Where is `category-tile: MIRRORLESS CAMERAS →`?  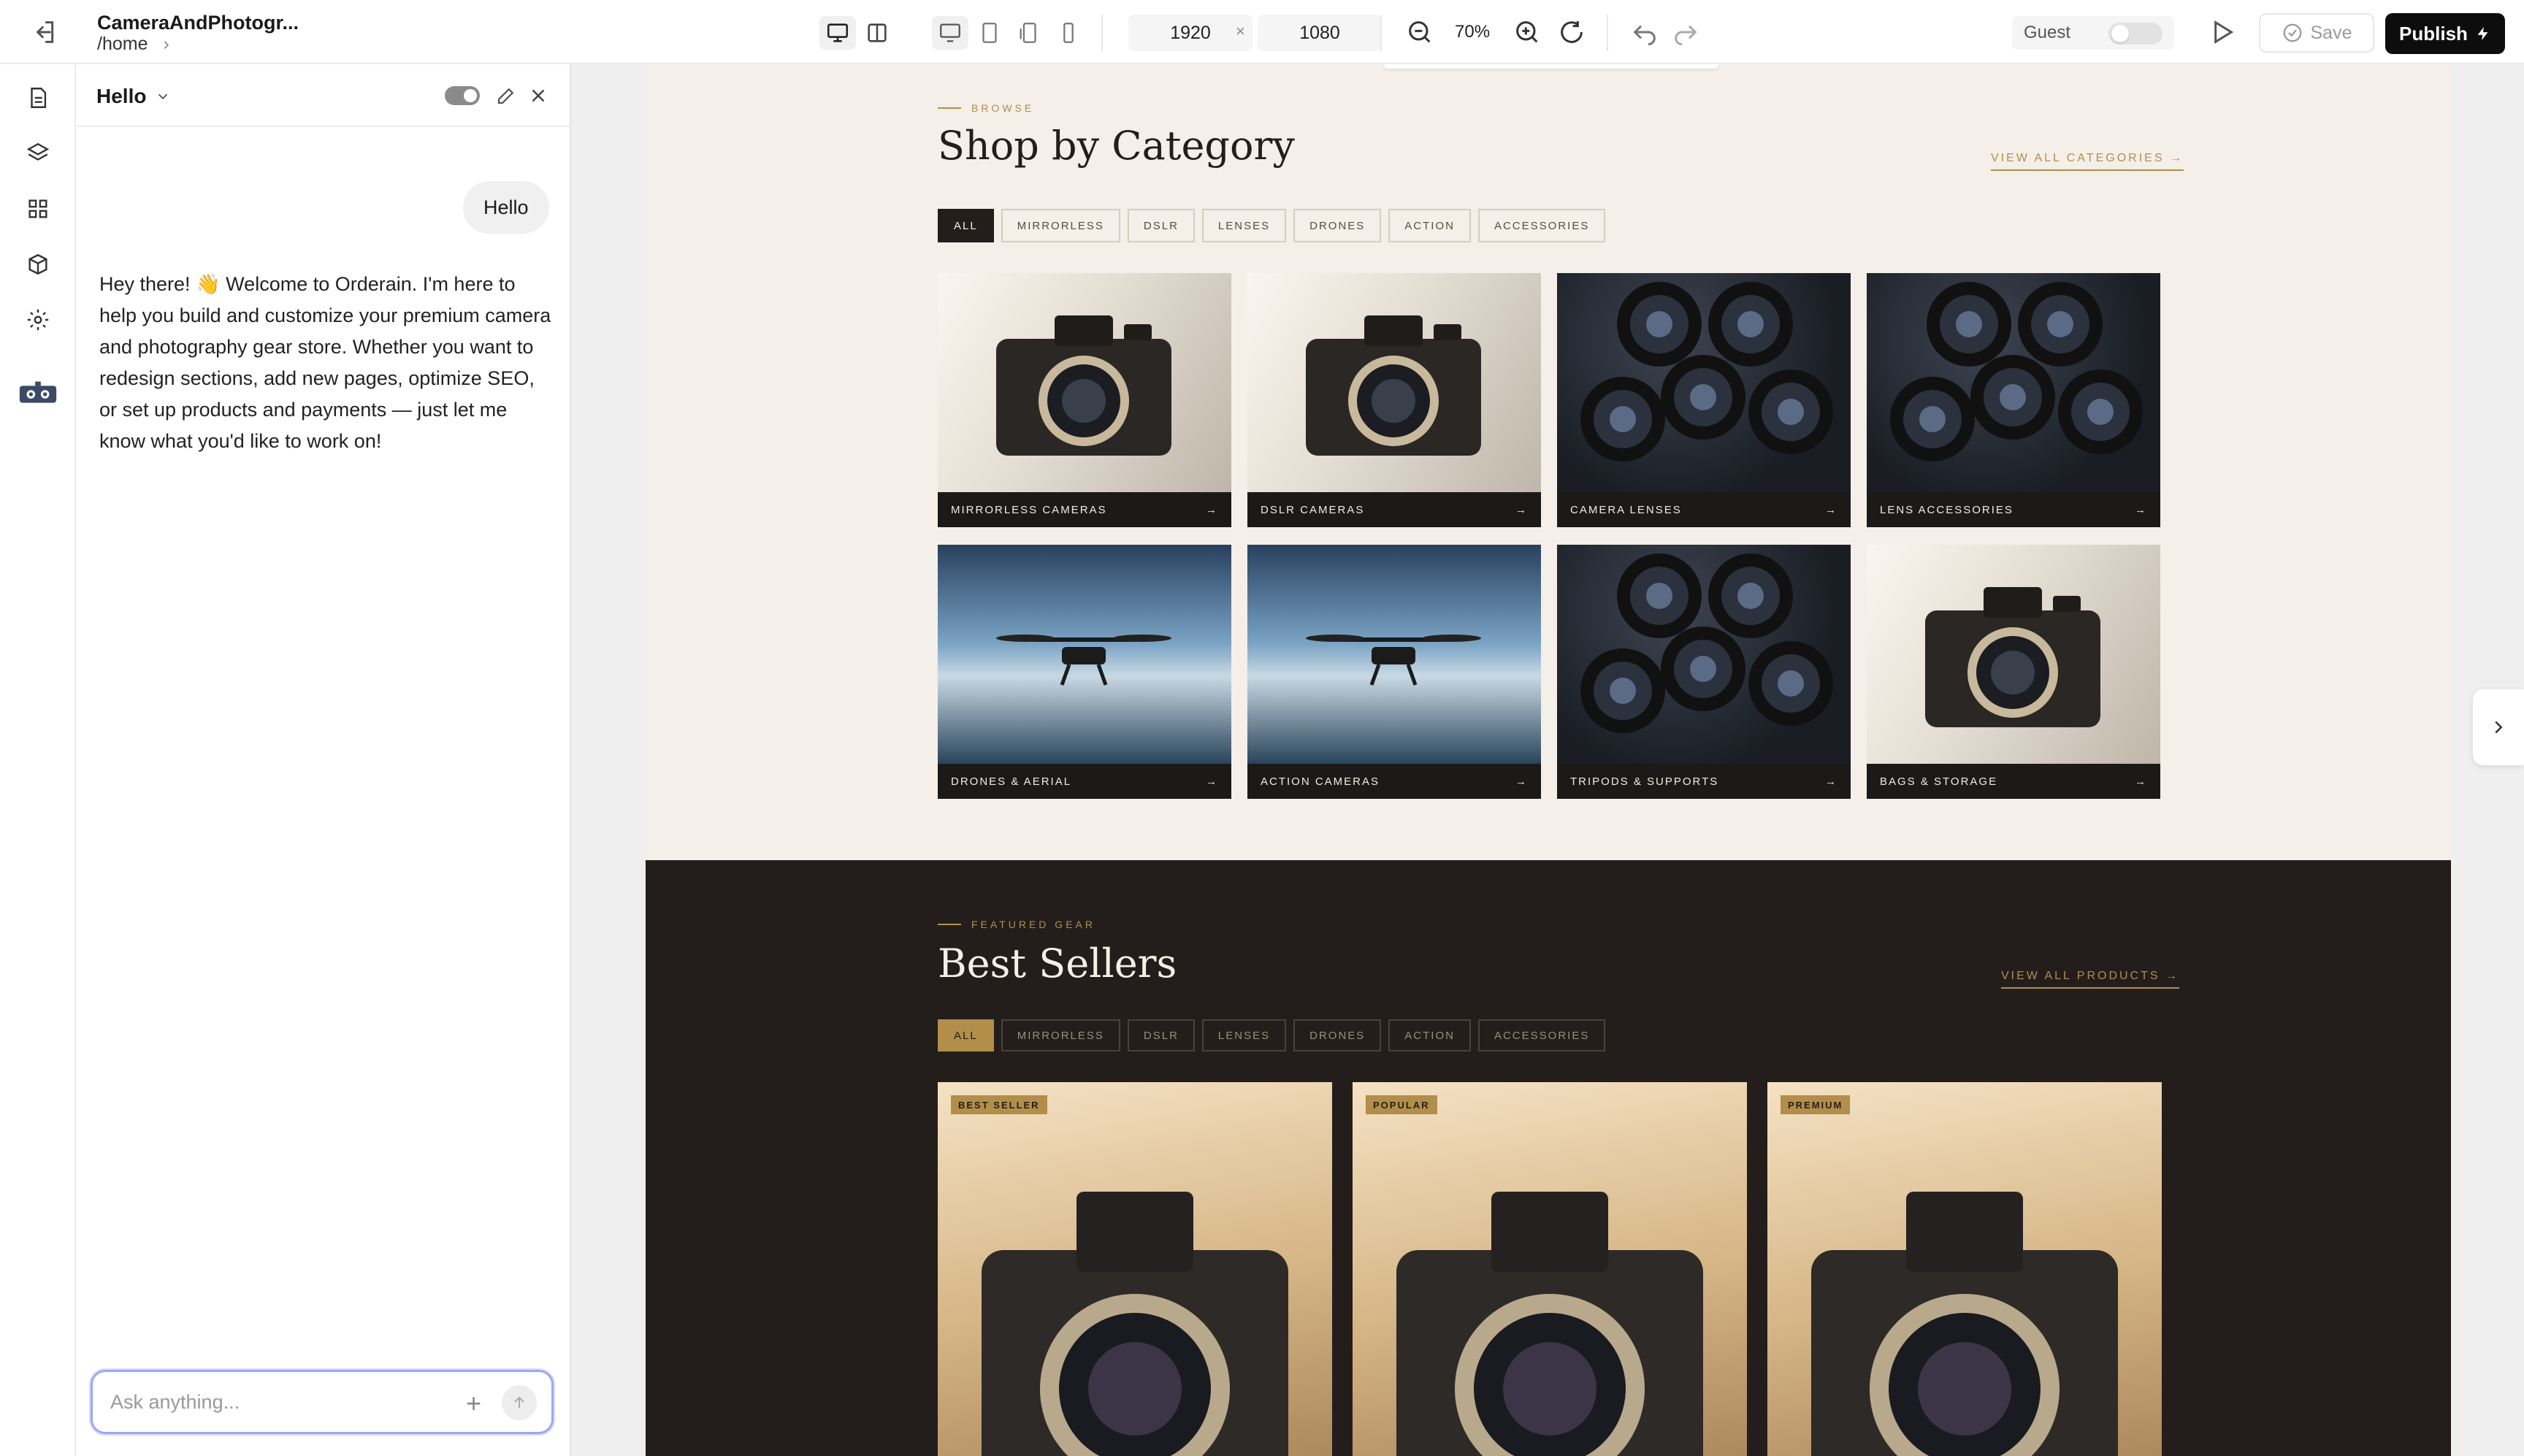 category-tile: MIRRORLESS CAMERAS → is located at coordinates (1084, 400).